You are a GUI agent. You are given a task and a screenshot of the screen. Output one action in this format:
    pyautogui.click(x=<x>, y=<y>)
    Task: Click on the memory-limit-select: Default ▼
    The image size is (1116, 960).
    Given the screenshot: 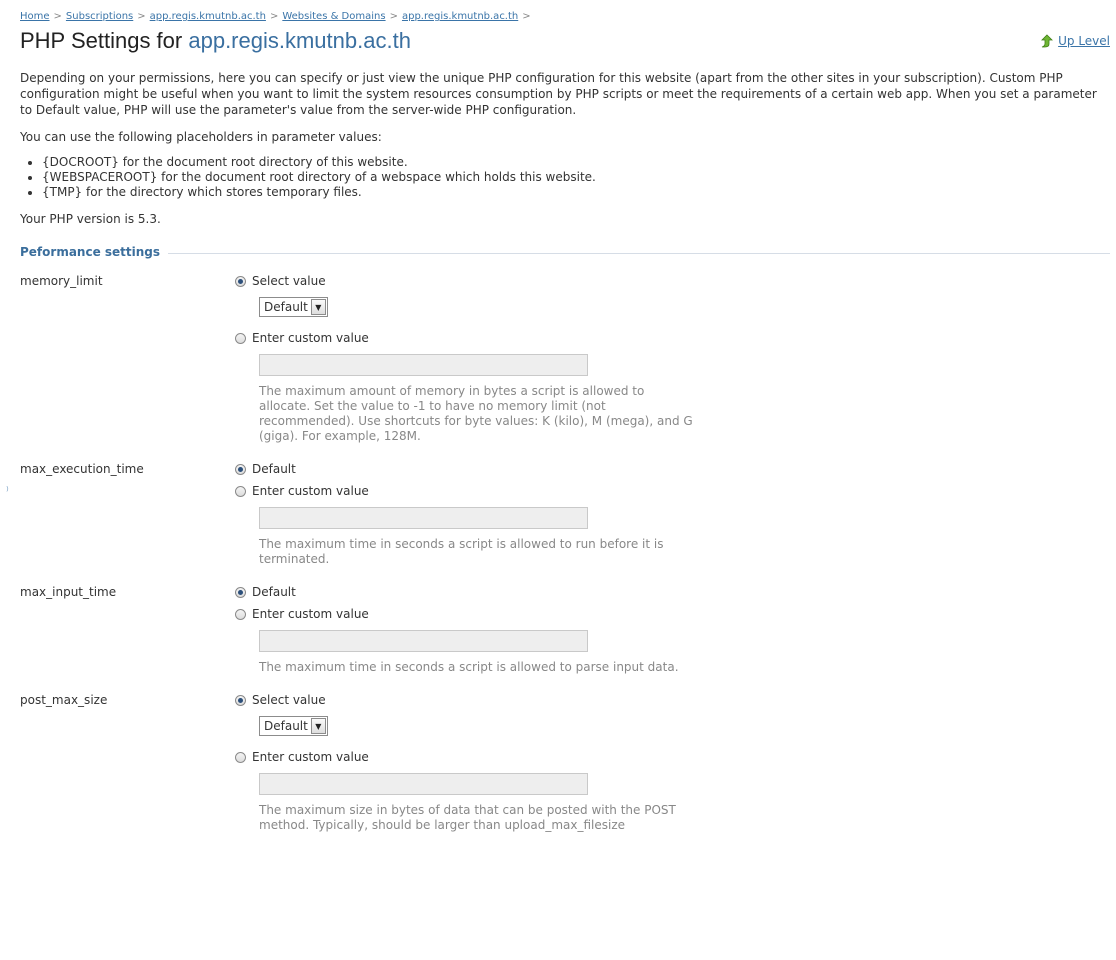 What is the action you would take?
    pyautogui.click(x=293, y=307)
    